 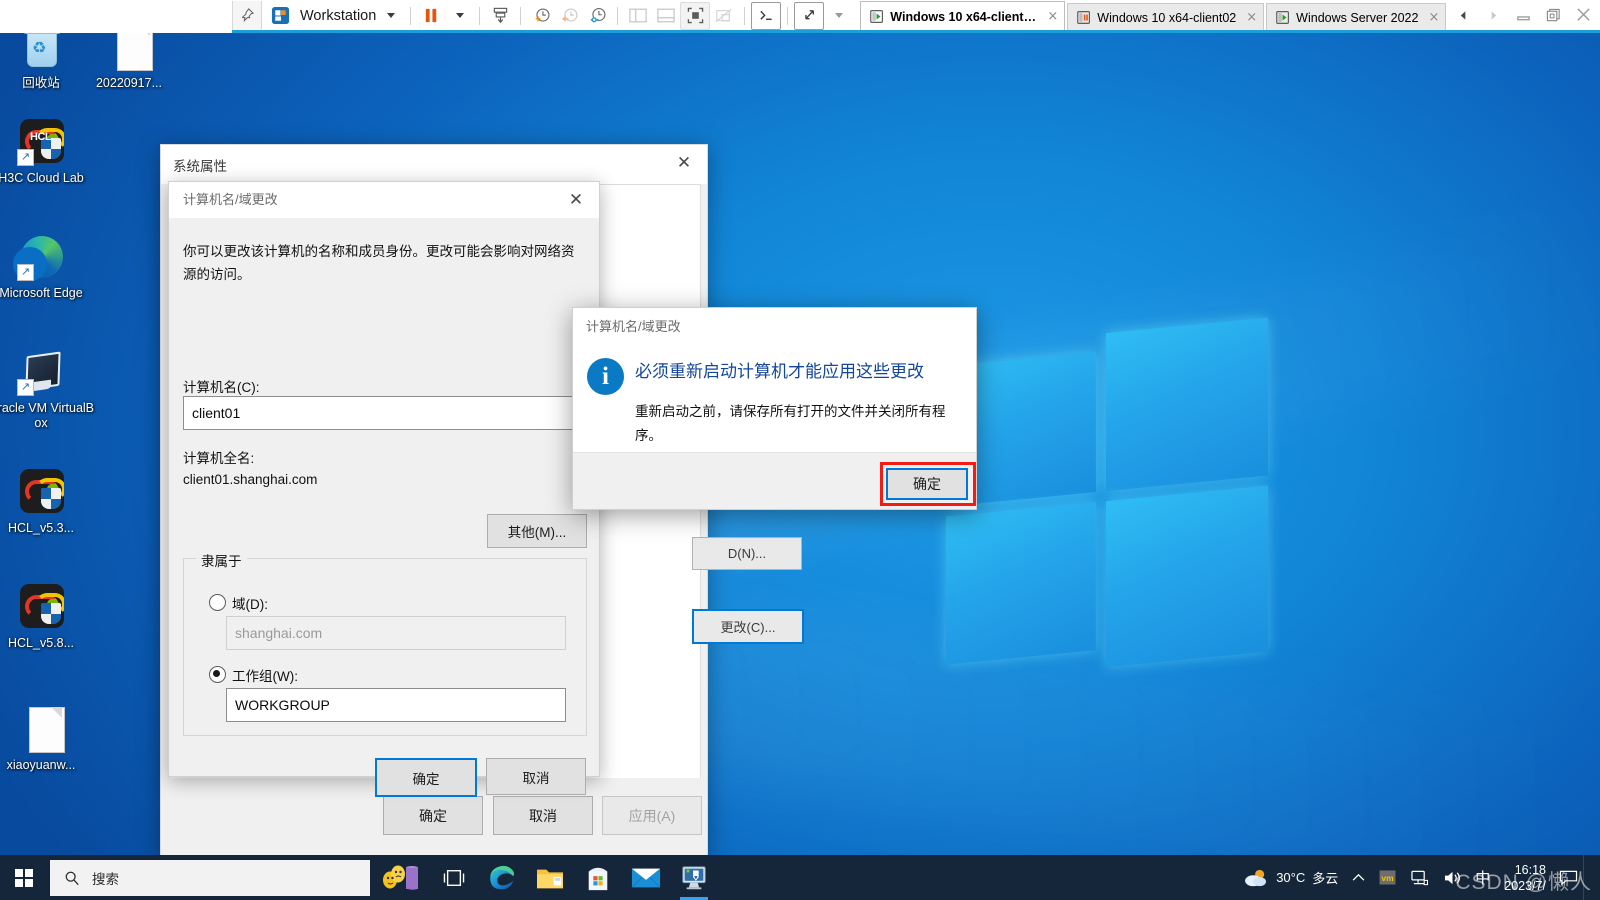 What do you see at coordinates (48, 267) in the screenshot?
I see `desktop-icon-microsoft-edge: Microsoft Edge` at bounding box center [48, 267].